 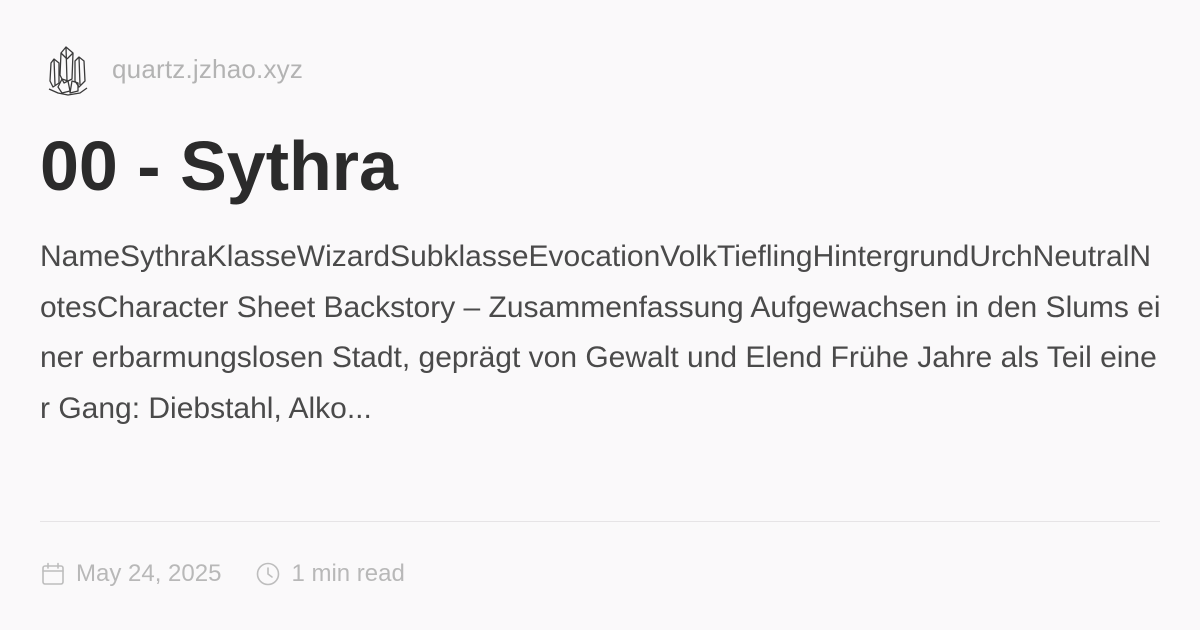 I want to click on site-domain: quartz.jzhao.xyz, so click(x=207, y=69).